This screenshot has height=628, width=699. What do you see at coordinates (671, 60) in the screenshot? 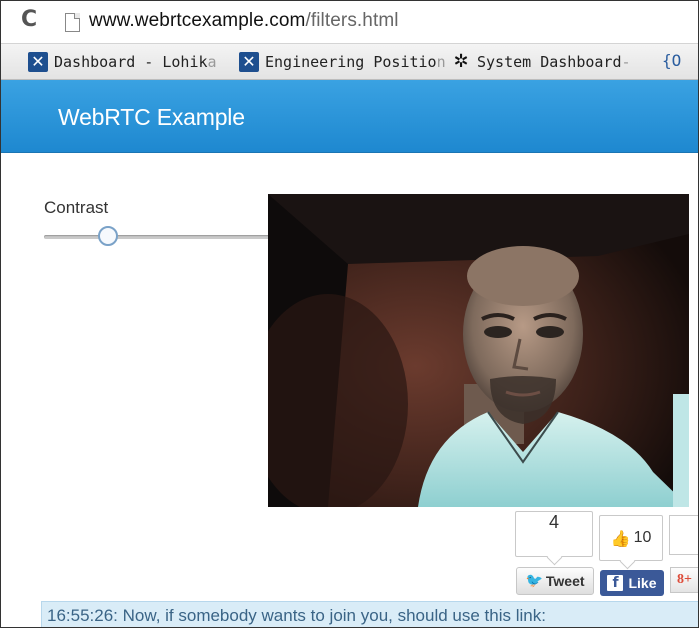
I see `bookmark-overflow: {O` at bounding box center [671, 60].